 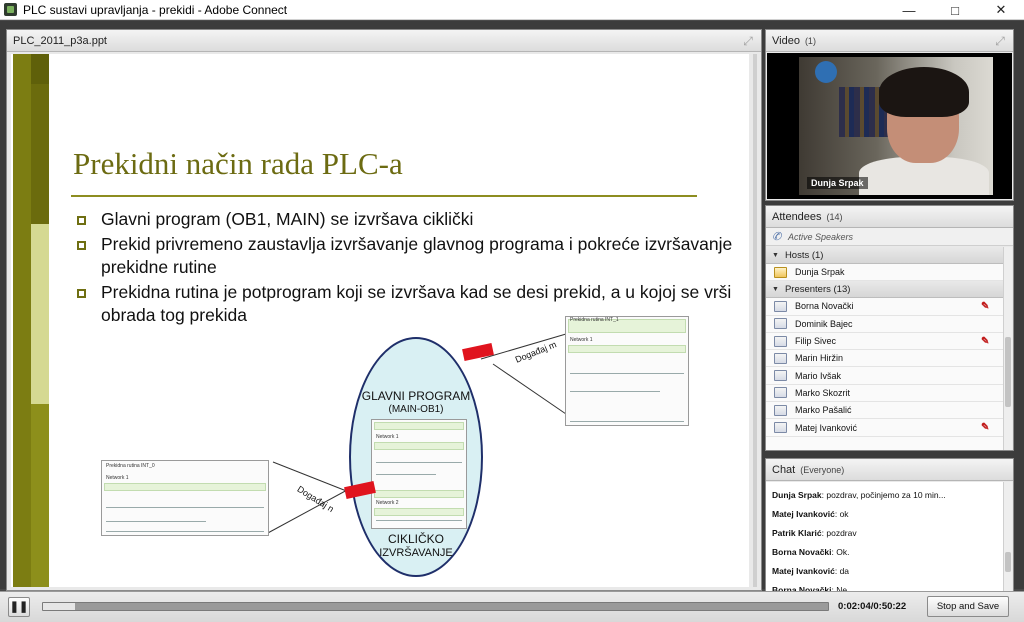 I want to click on chat-message: Patrik Klarić: pozdrav, so click(x=814, y=533).